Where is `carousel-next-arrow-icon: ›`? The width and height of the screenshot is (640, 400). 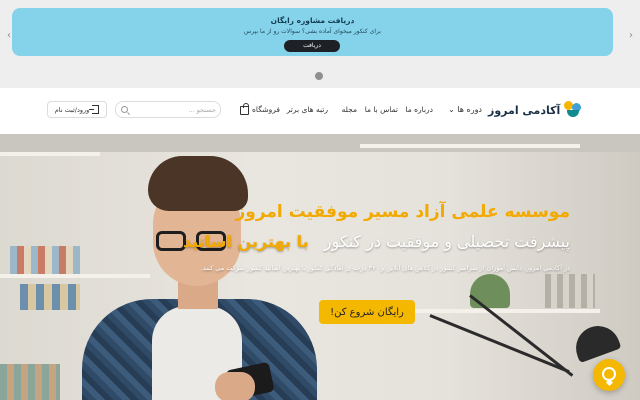
carousel-next-arrow-icon: › is located at coordinates (631, 36).